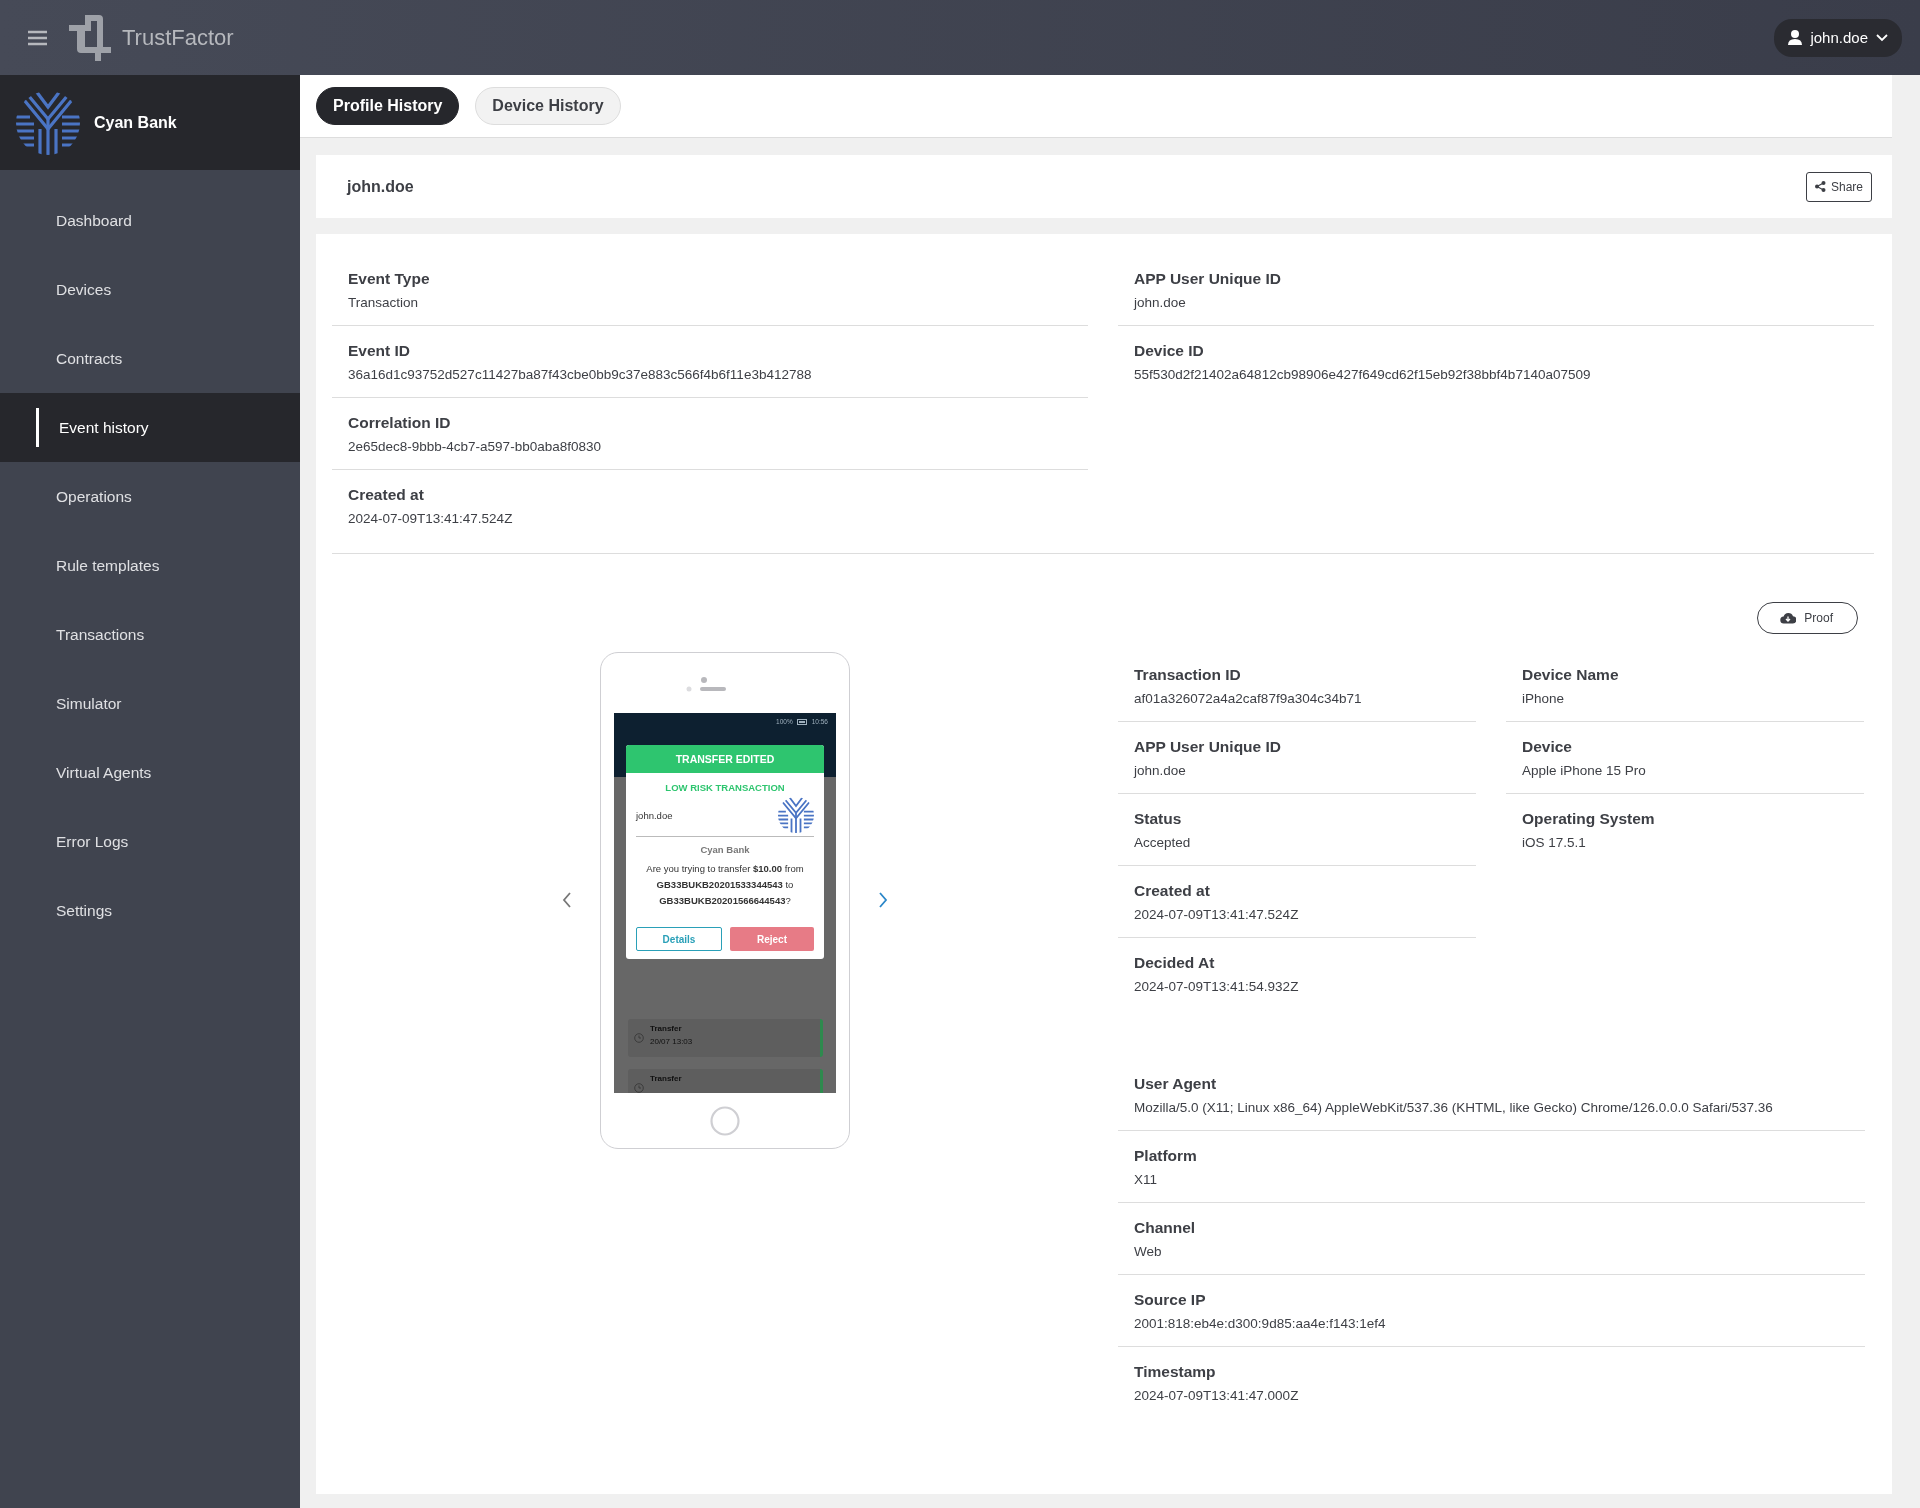  I want to click on share-button: Share, so click(1838, 186).